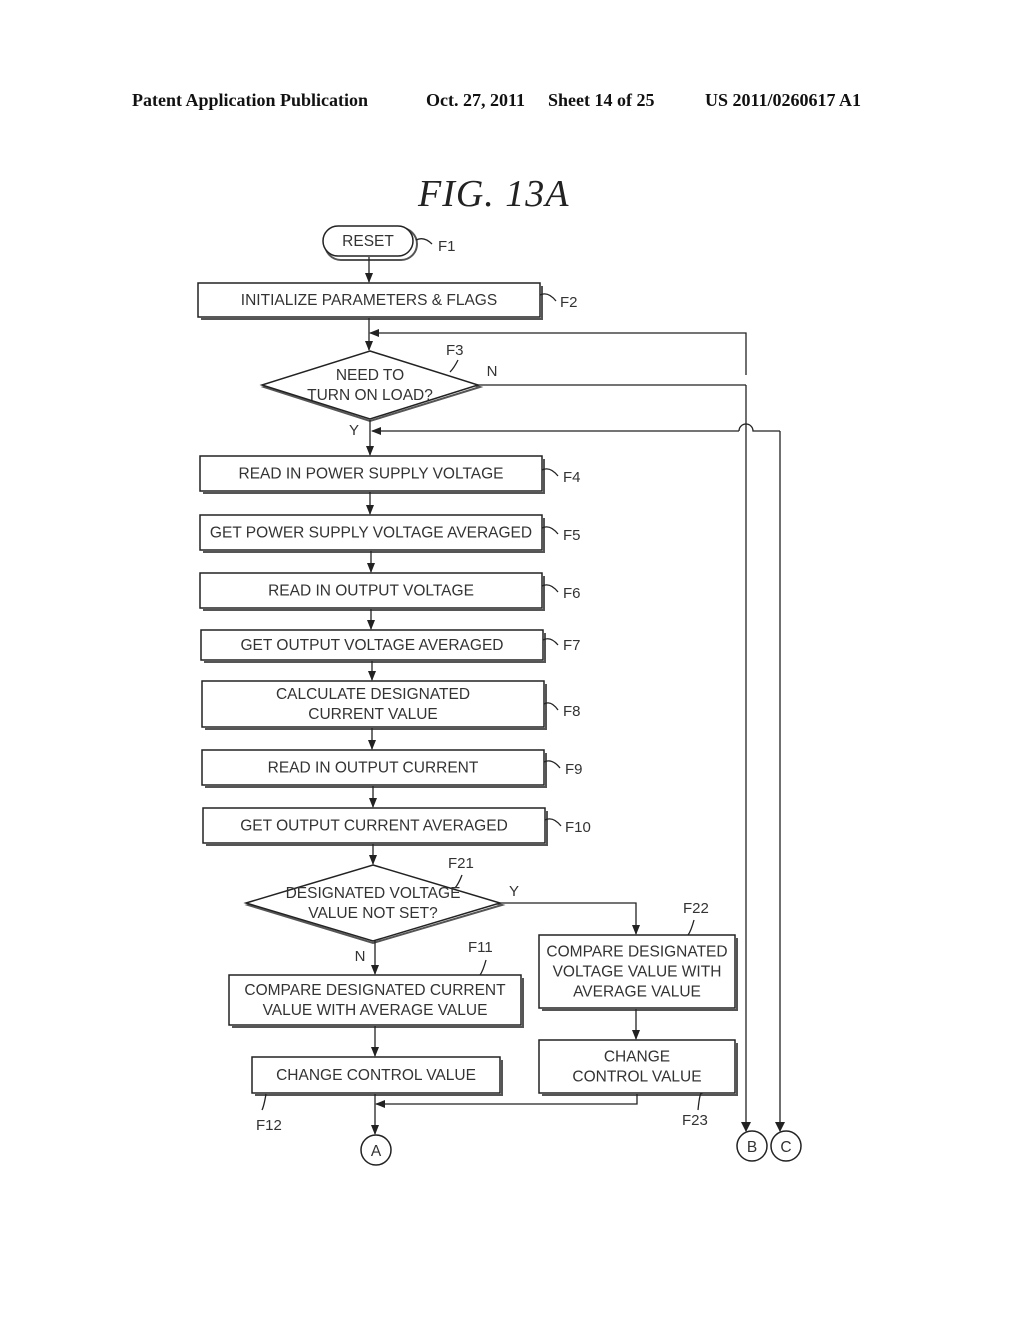 This screenshot has height=1320, width=1024. What do you see at coordinates (570, 918) in the screenshot?
I see `arrow-f21-f22` at bounding box center [570, 918].